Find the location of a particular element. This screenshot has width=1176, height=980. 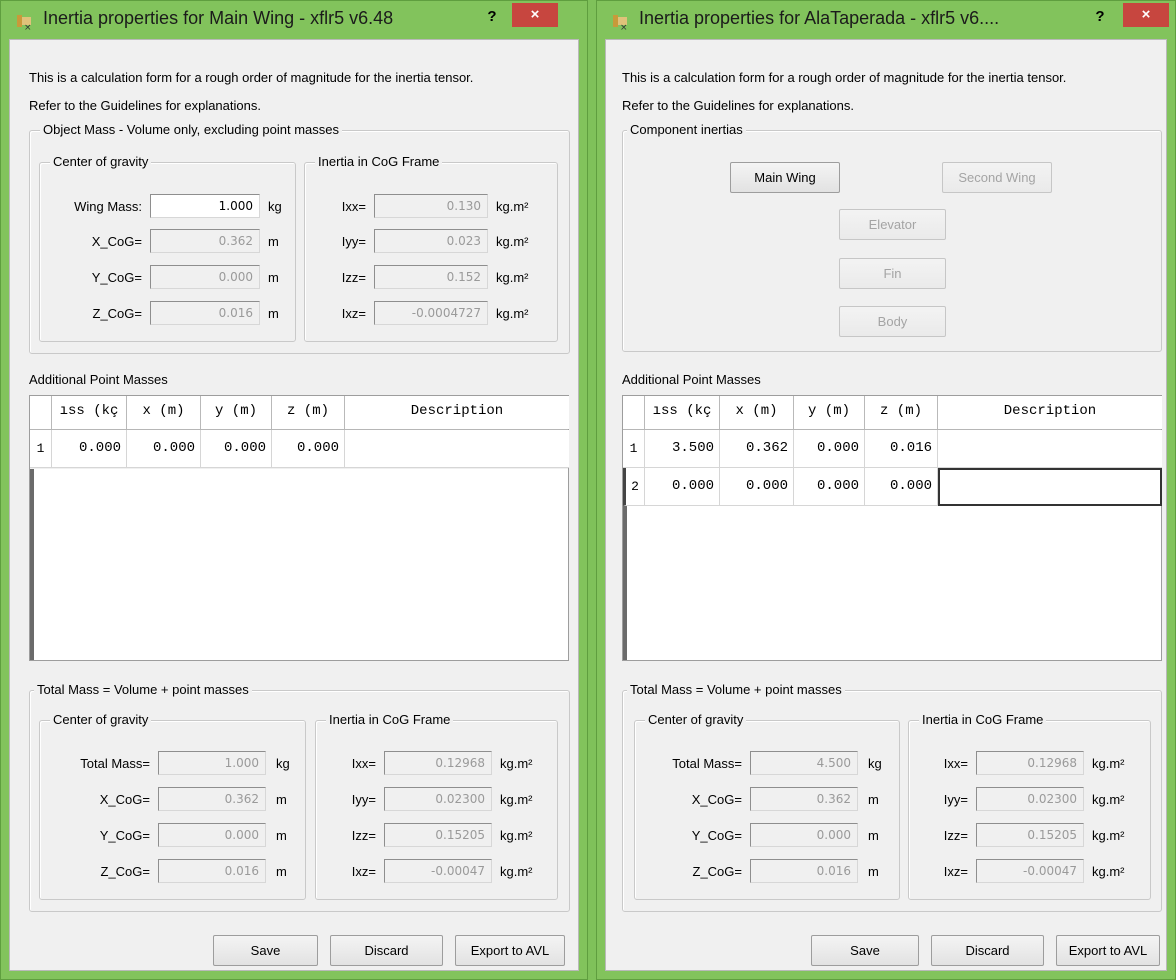

cell-mass: 3.500 is located at coordinates (682, 449).